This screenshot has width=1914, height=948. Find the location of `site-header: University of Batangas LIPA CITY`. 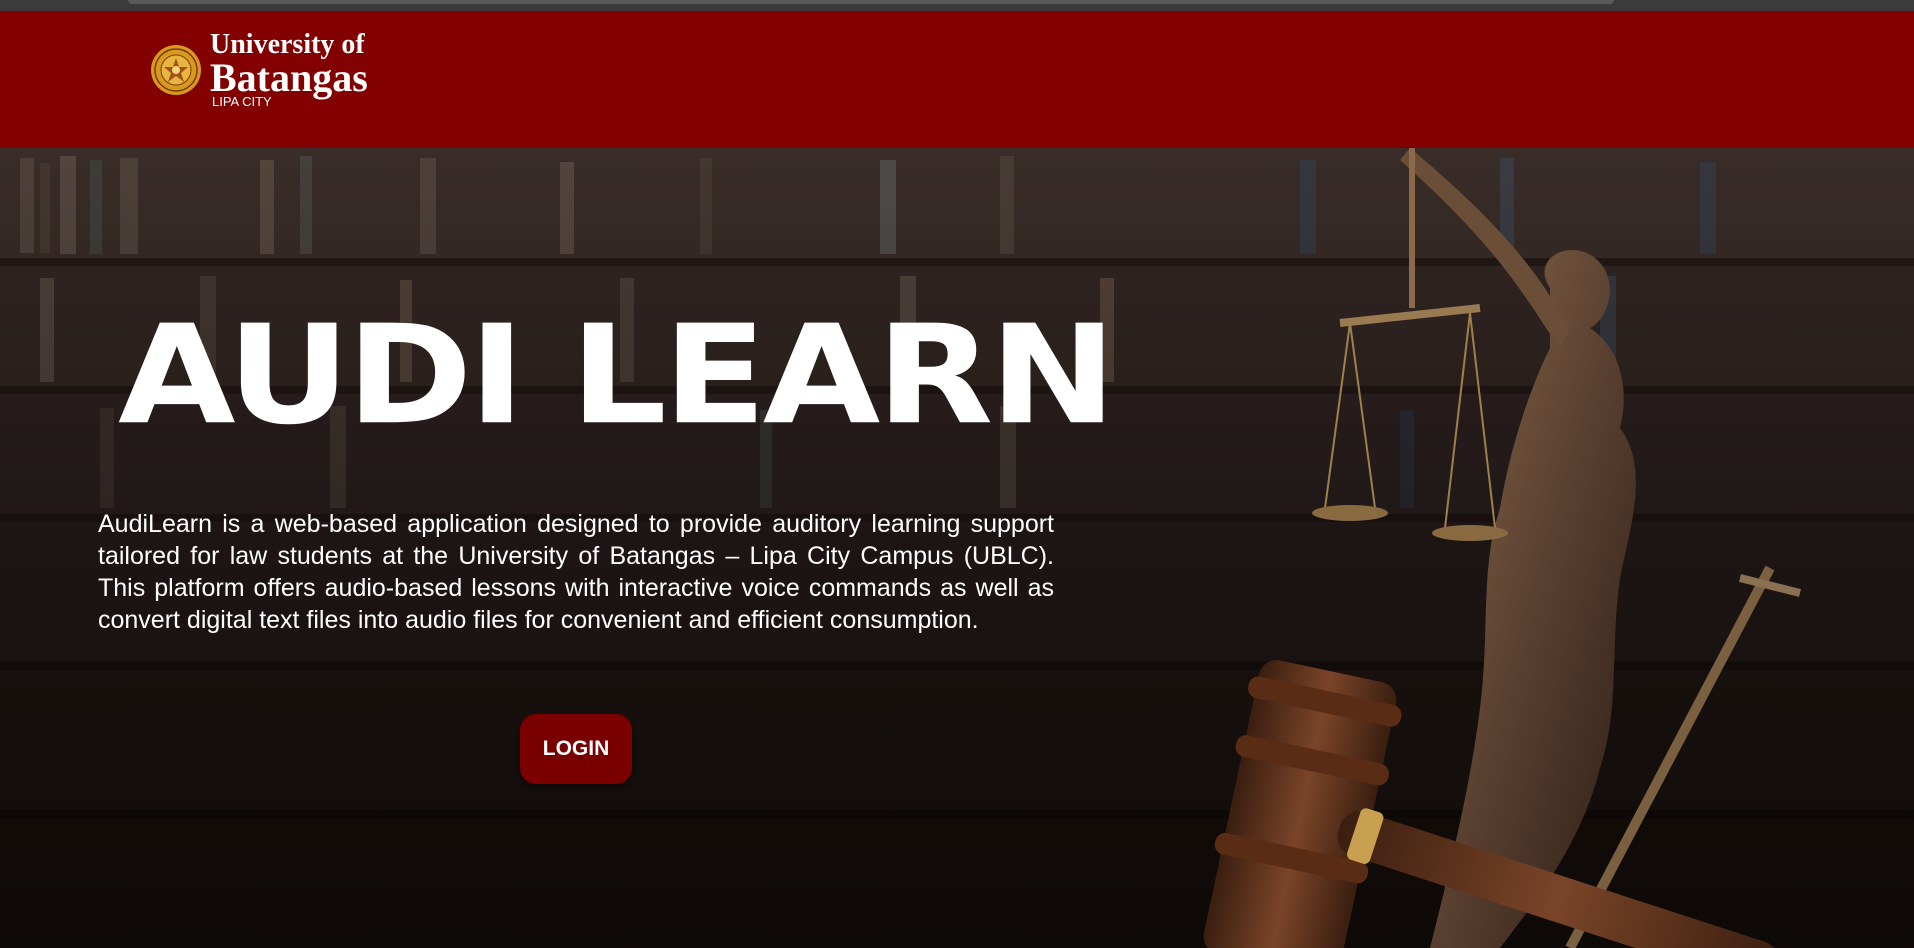

site-header: University of Batangas LIPA CITY is located at coordinates (957, 79).